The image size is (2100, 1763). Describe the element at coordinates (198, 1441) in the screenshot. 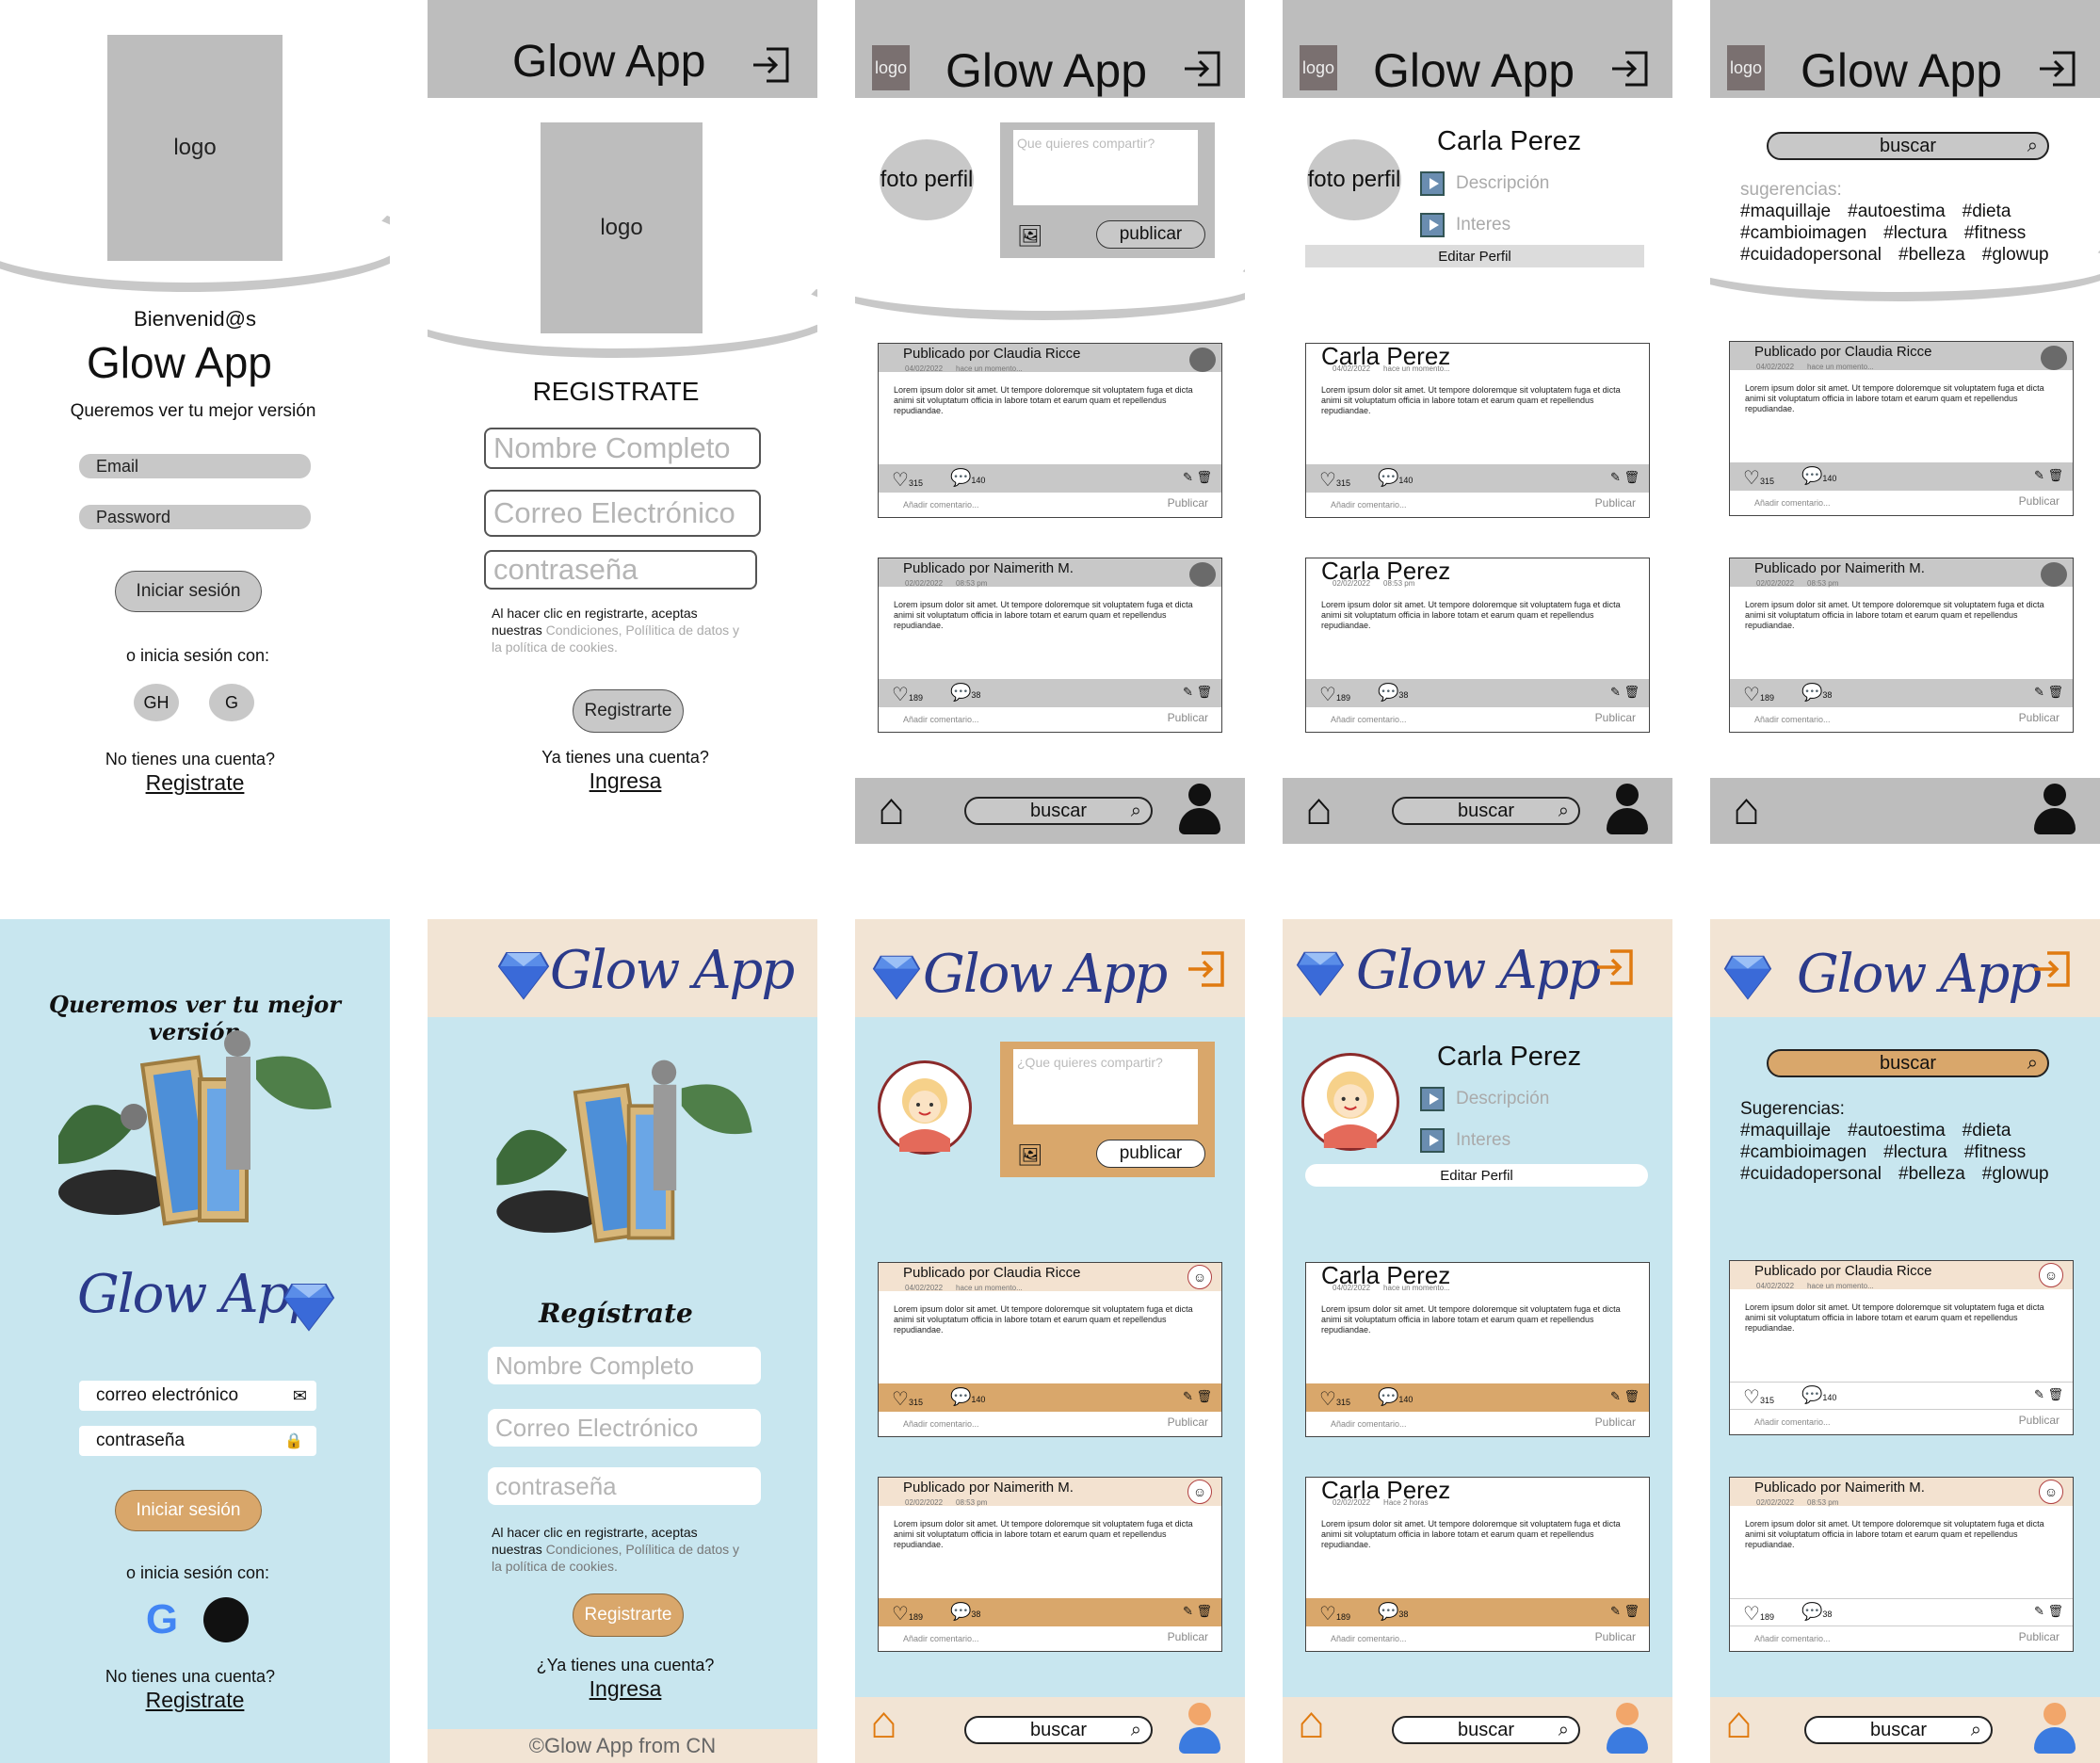

I see `password-input: contraseña 🔒` at that location.